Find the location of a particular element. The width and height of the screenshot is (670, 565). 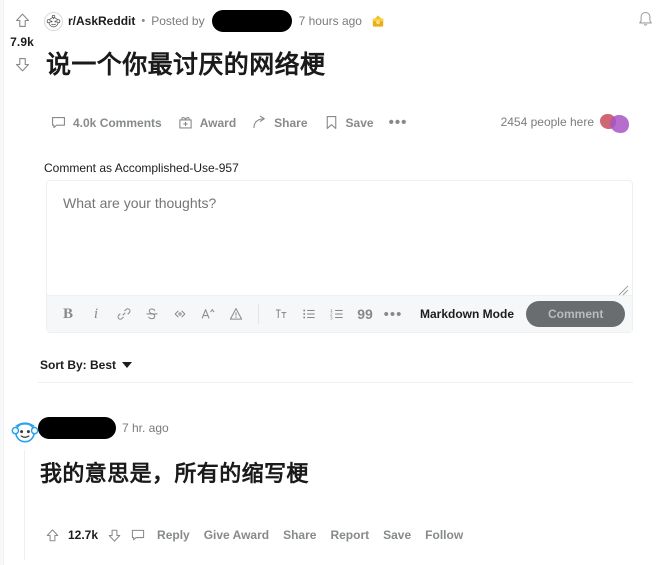

people-here-indicator: 2454 people here is located at coordinates (565, 122).